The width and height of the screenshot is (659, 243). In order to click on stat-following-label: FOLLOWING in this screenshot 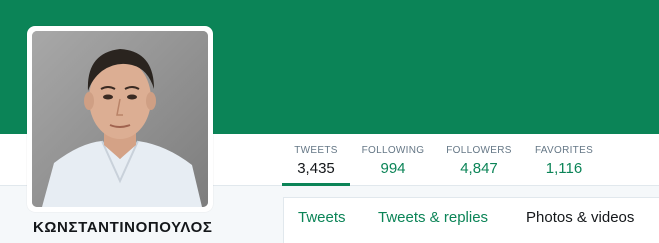, I will do `click(393, 150)`.